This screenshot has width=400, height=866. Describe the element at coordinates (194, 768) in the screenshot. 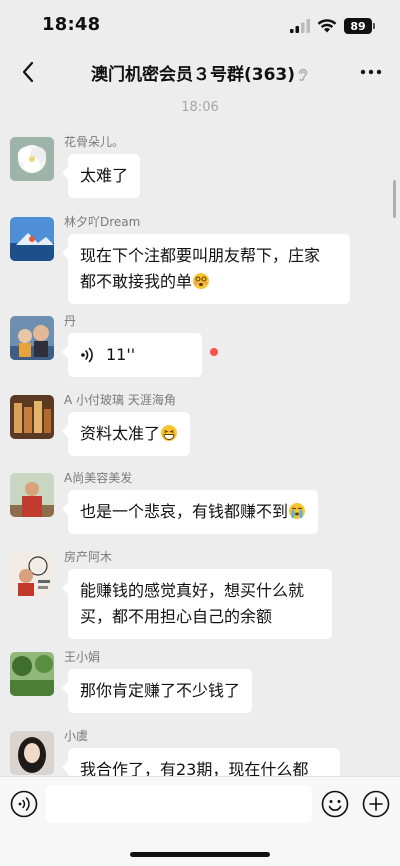

I see `message-text: 我合作了，有23期，现在什么都` at that location.